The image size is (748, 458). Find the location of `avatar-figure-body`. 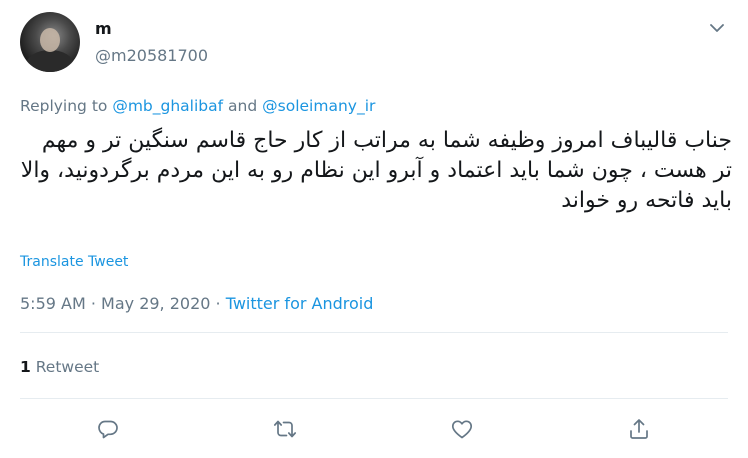

avatar-figure-body is located at coordinates (50, 61).